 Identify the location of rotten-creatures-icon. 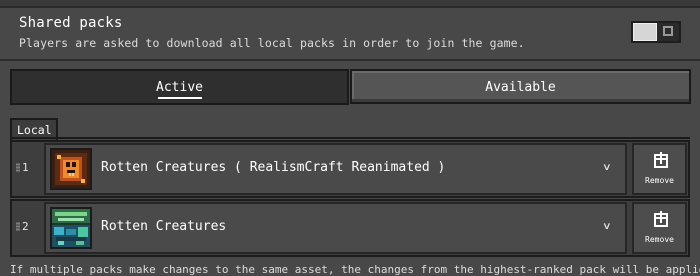
(71, 228).